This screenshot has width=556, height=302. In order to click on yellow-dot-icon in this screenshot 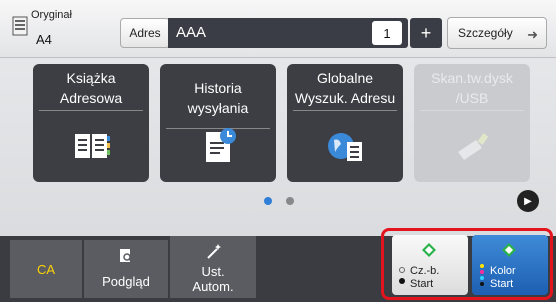, I will do `click(482, 266)`.